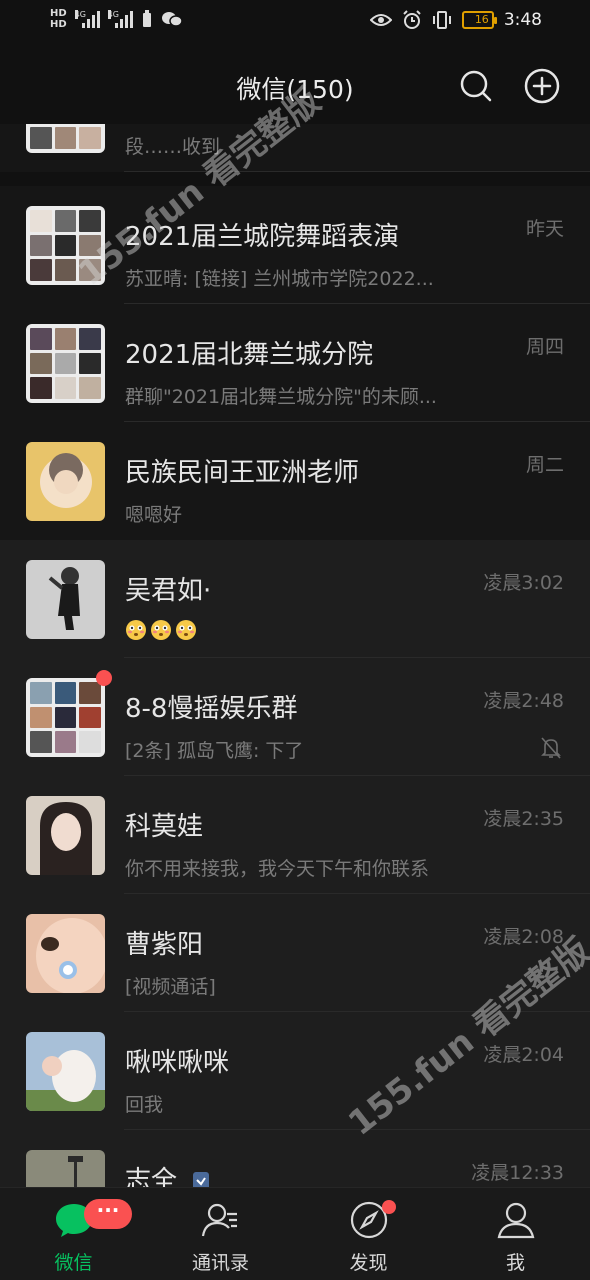 This screenshot has width=590, height=1280. Describe the element at coordinates (523, 583) in the screenshot. I see `chat-time: 凌晨3:02` at that location.